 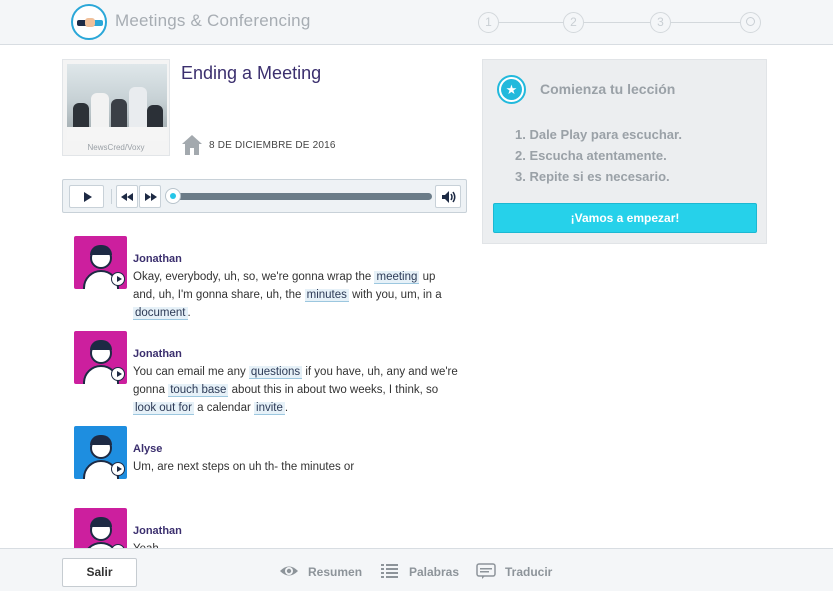 I want to click on volume-button, so click(x=448, y=196).